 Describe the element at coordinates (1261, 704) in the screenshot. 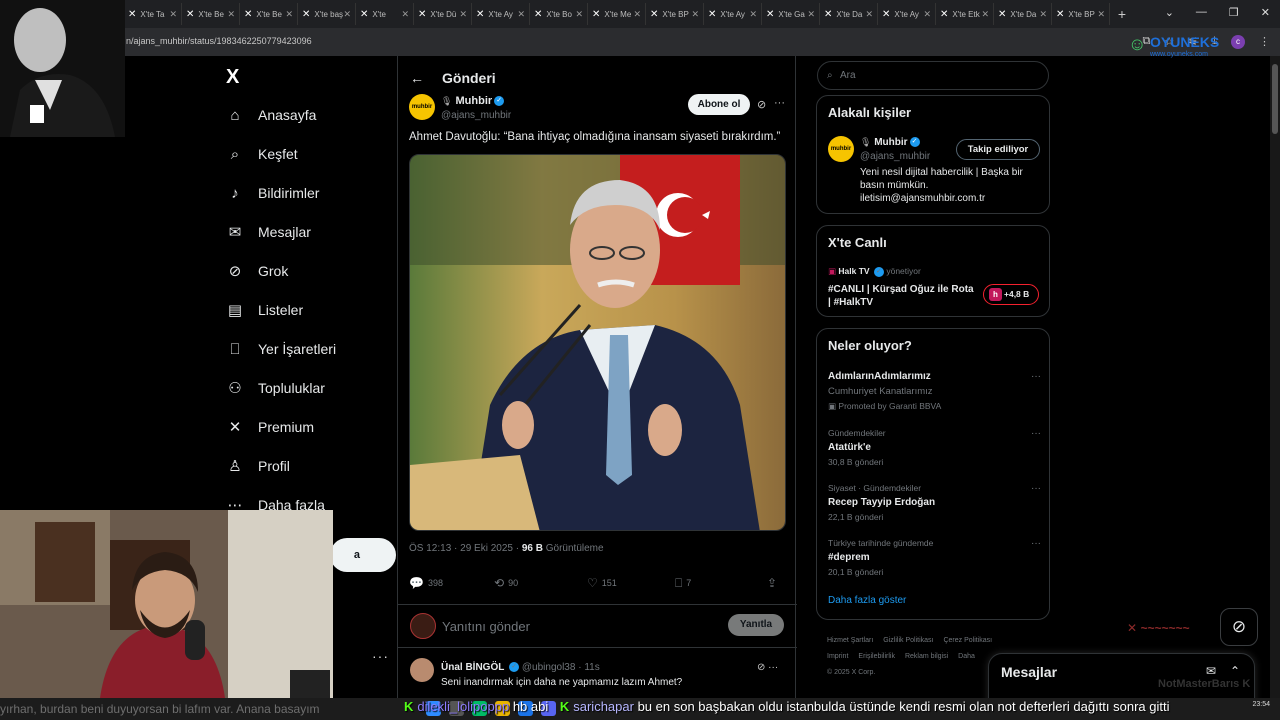

I see `system-clock: 23:54` at that location.